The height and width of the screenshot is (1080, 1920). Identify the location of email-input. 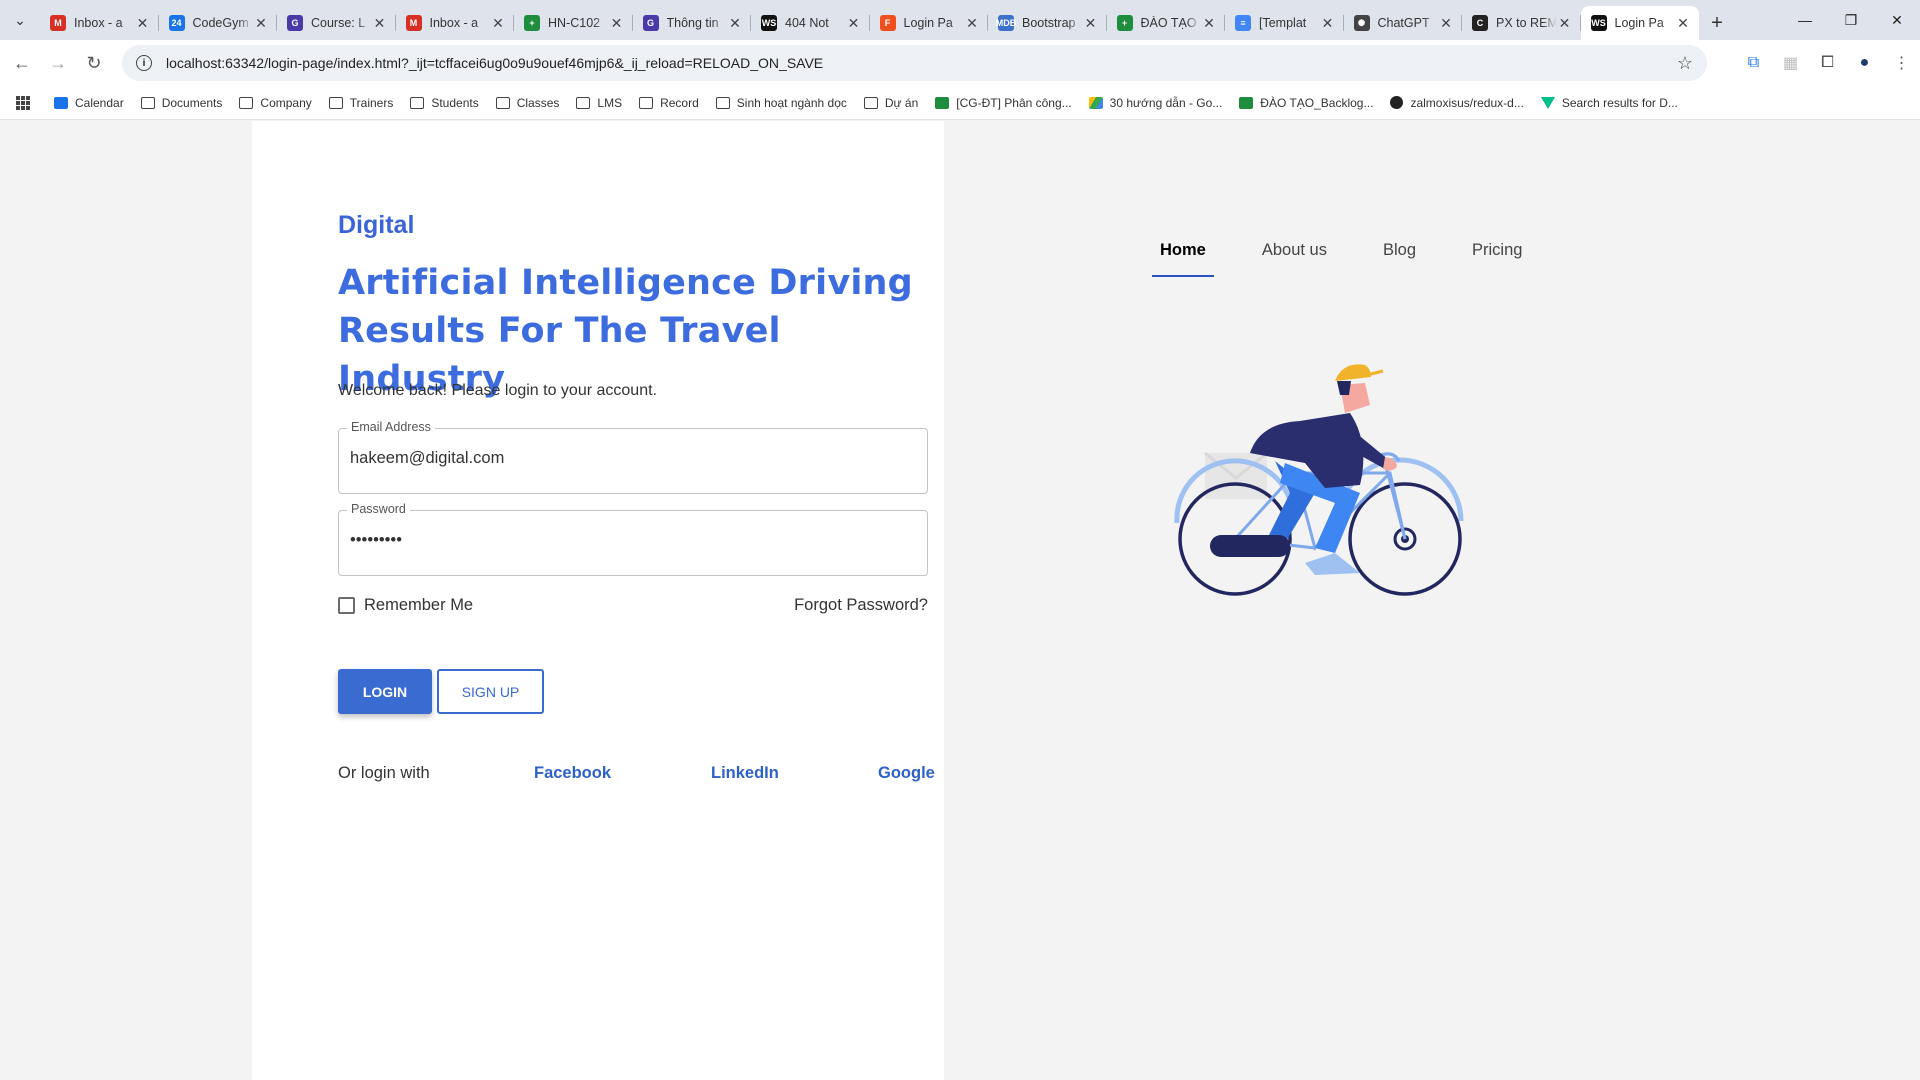
(632, 458).